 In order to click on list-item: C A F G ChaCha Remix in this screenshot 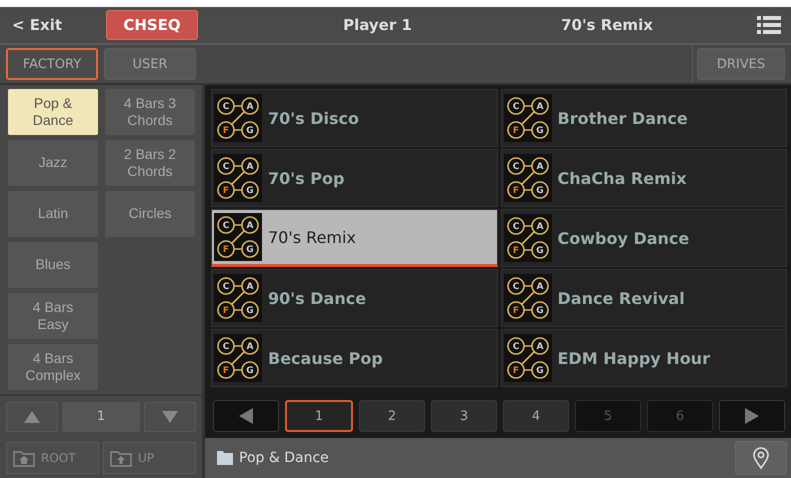, I will do `click(643, 178)`.